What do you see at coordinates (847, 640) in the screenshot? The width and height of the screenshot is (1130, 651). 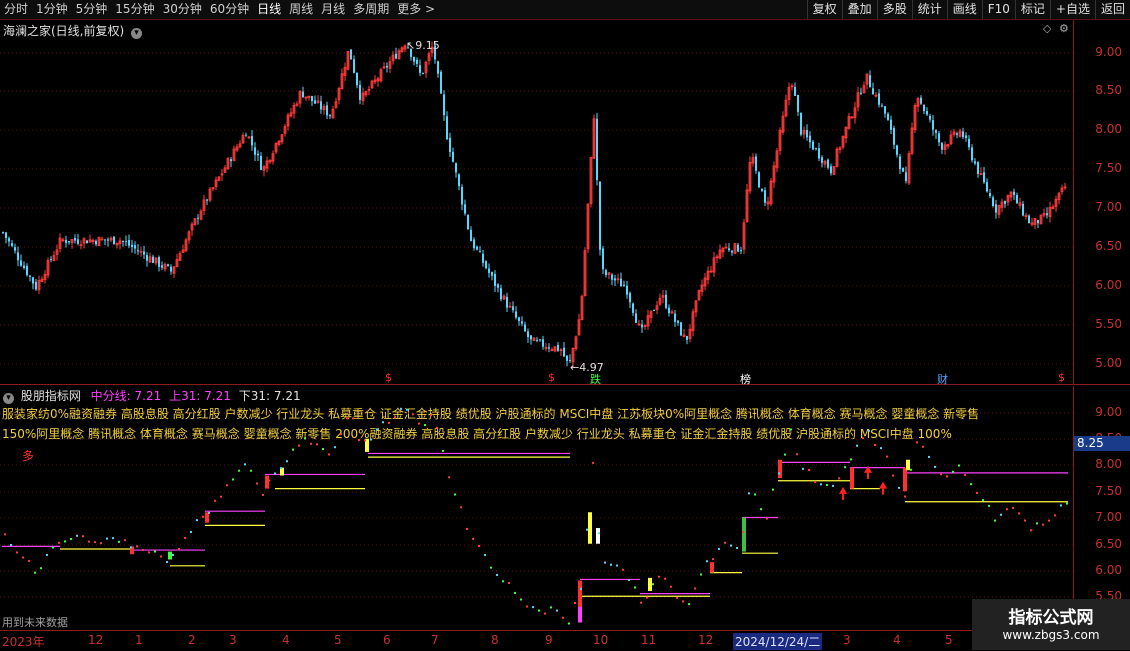 I see `date-label: 3` at bounding box center [847, 640].